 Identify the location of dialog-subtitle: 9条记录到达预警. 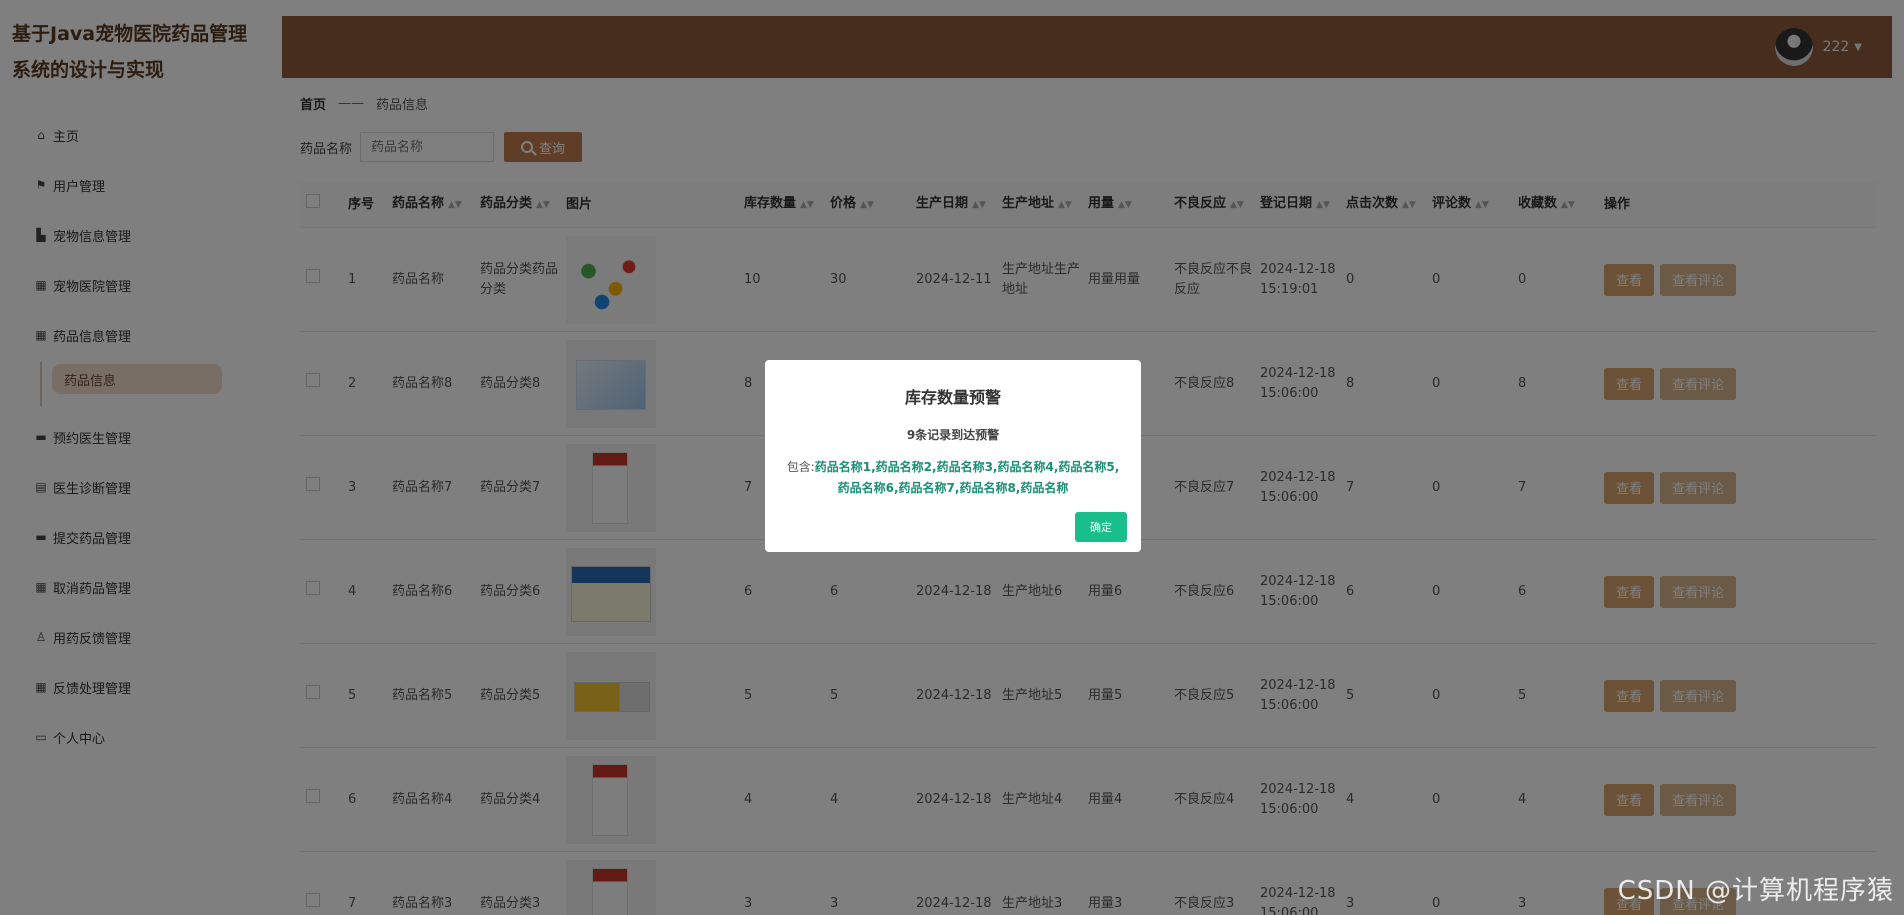
(953, 435).